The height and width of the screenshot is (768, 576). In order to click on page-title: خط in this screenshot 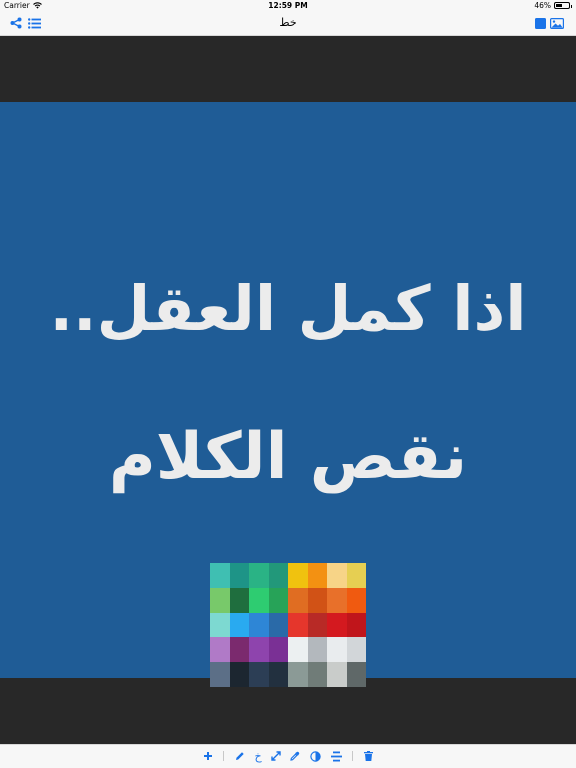, I will do `click(288, 22)`.